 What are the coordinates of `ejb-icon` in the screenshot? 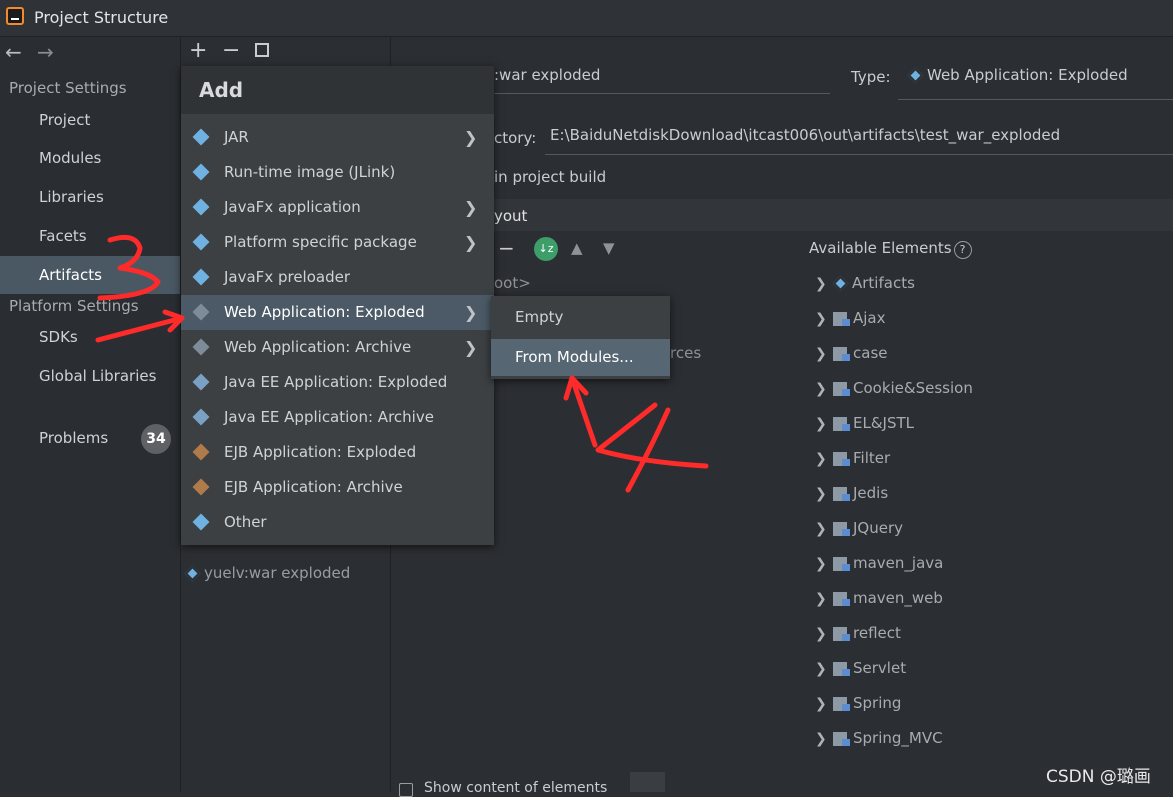 It's located at (201, 452).